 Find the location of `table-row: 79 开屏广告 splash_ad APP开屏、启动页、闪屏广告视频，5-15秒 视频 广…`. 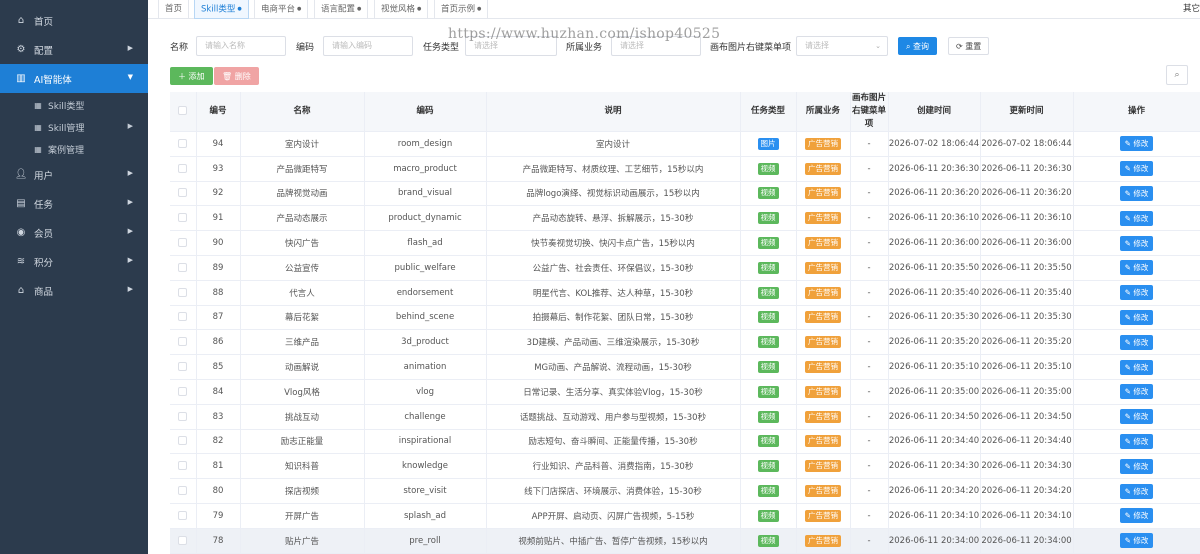

table-row: 79 开屏广告 splash_ad APP开屏、启动页、闪屏广告视频，5-15秒 视频 广… is located at coordinates (685, 516).